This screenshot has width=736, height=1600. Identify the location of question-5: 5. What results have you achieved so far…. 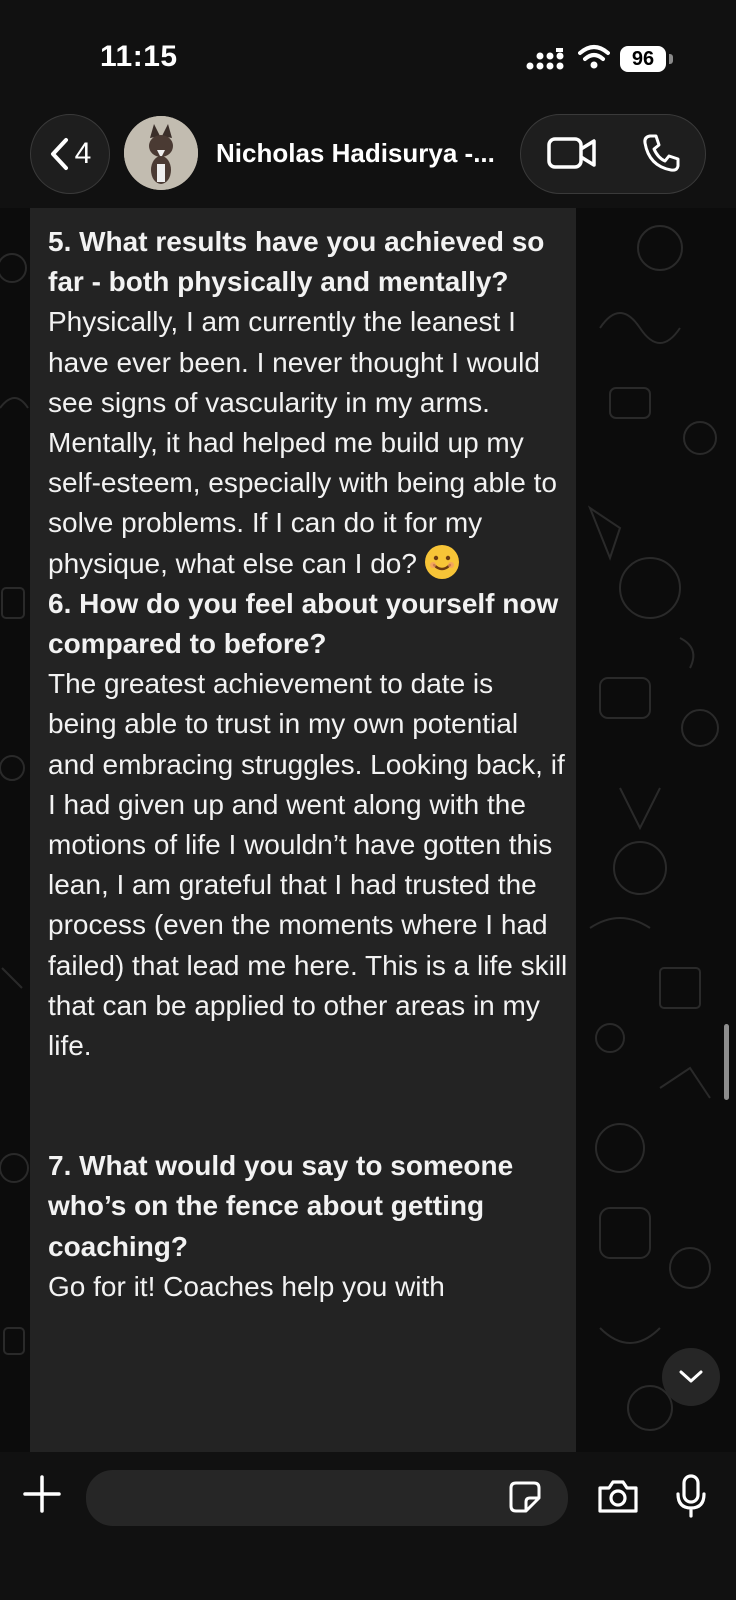
(296, 262).